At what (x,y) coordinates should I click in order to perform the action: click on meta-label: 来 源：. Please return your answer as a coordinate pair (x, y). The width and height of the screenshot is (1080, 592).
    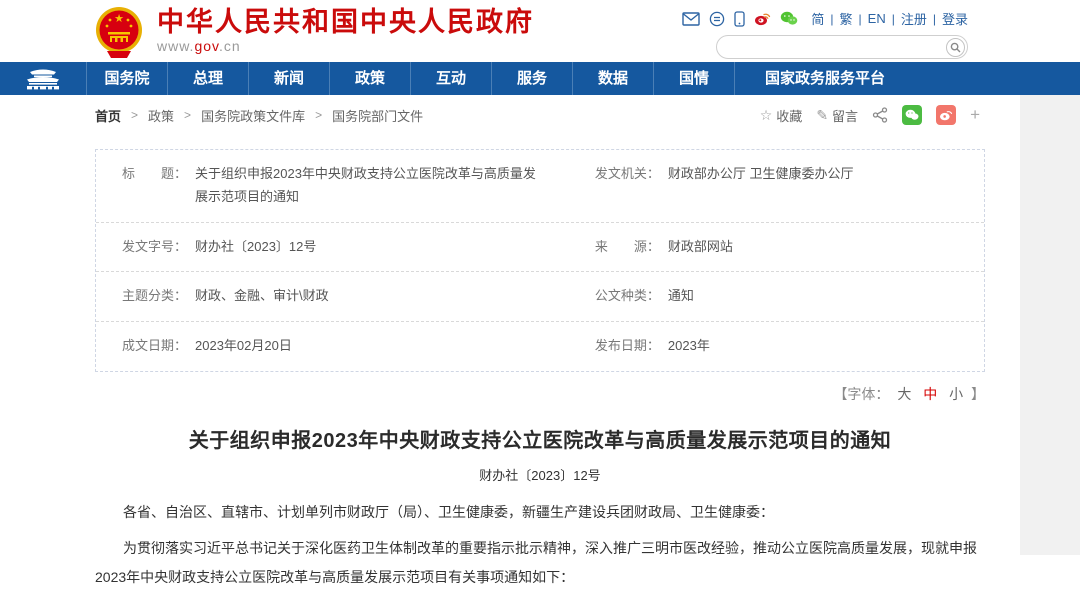
    Looking at the image, I should click on (627, 246).